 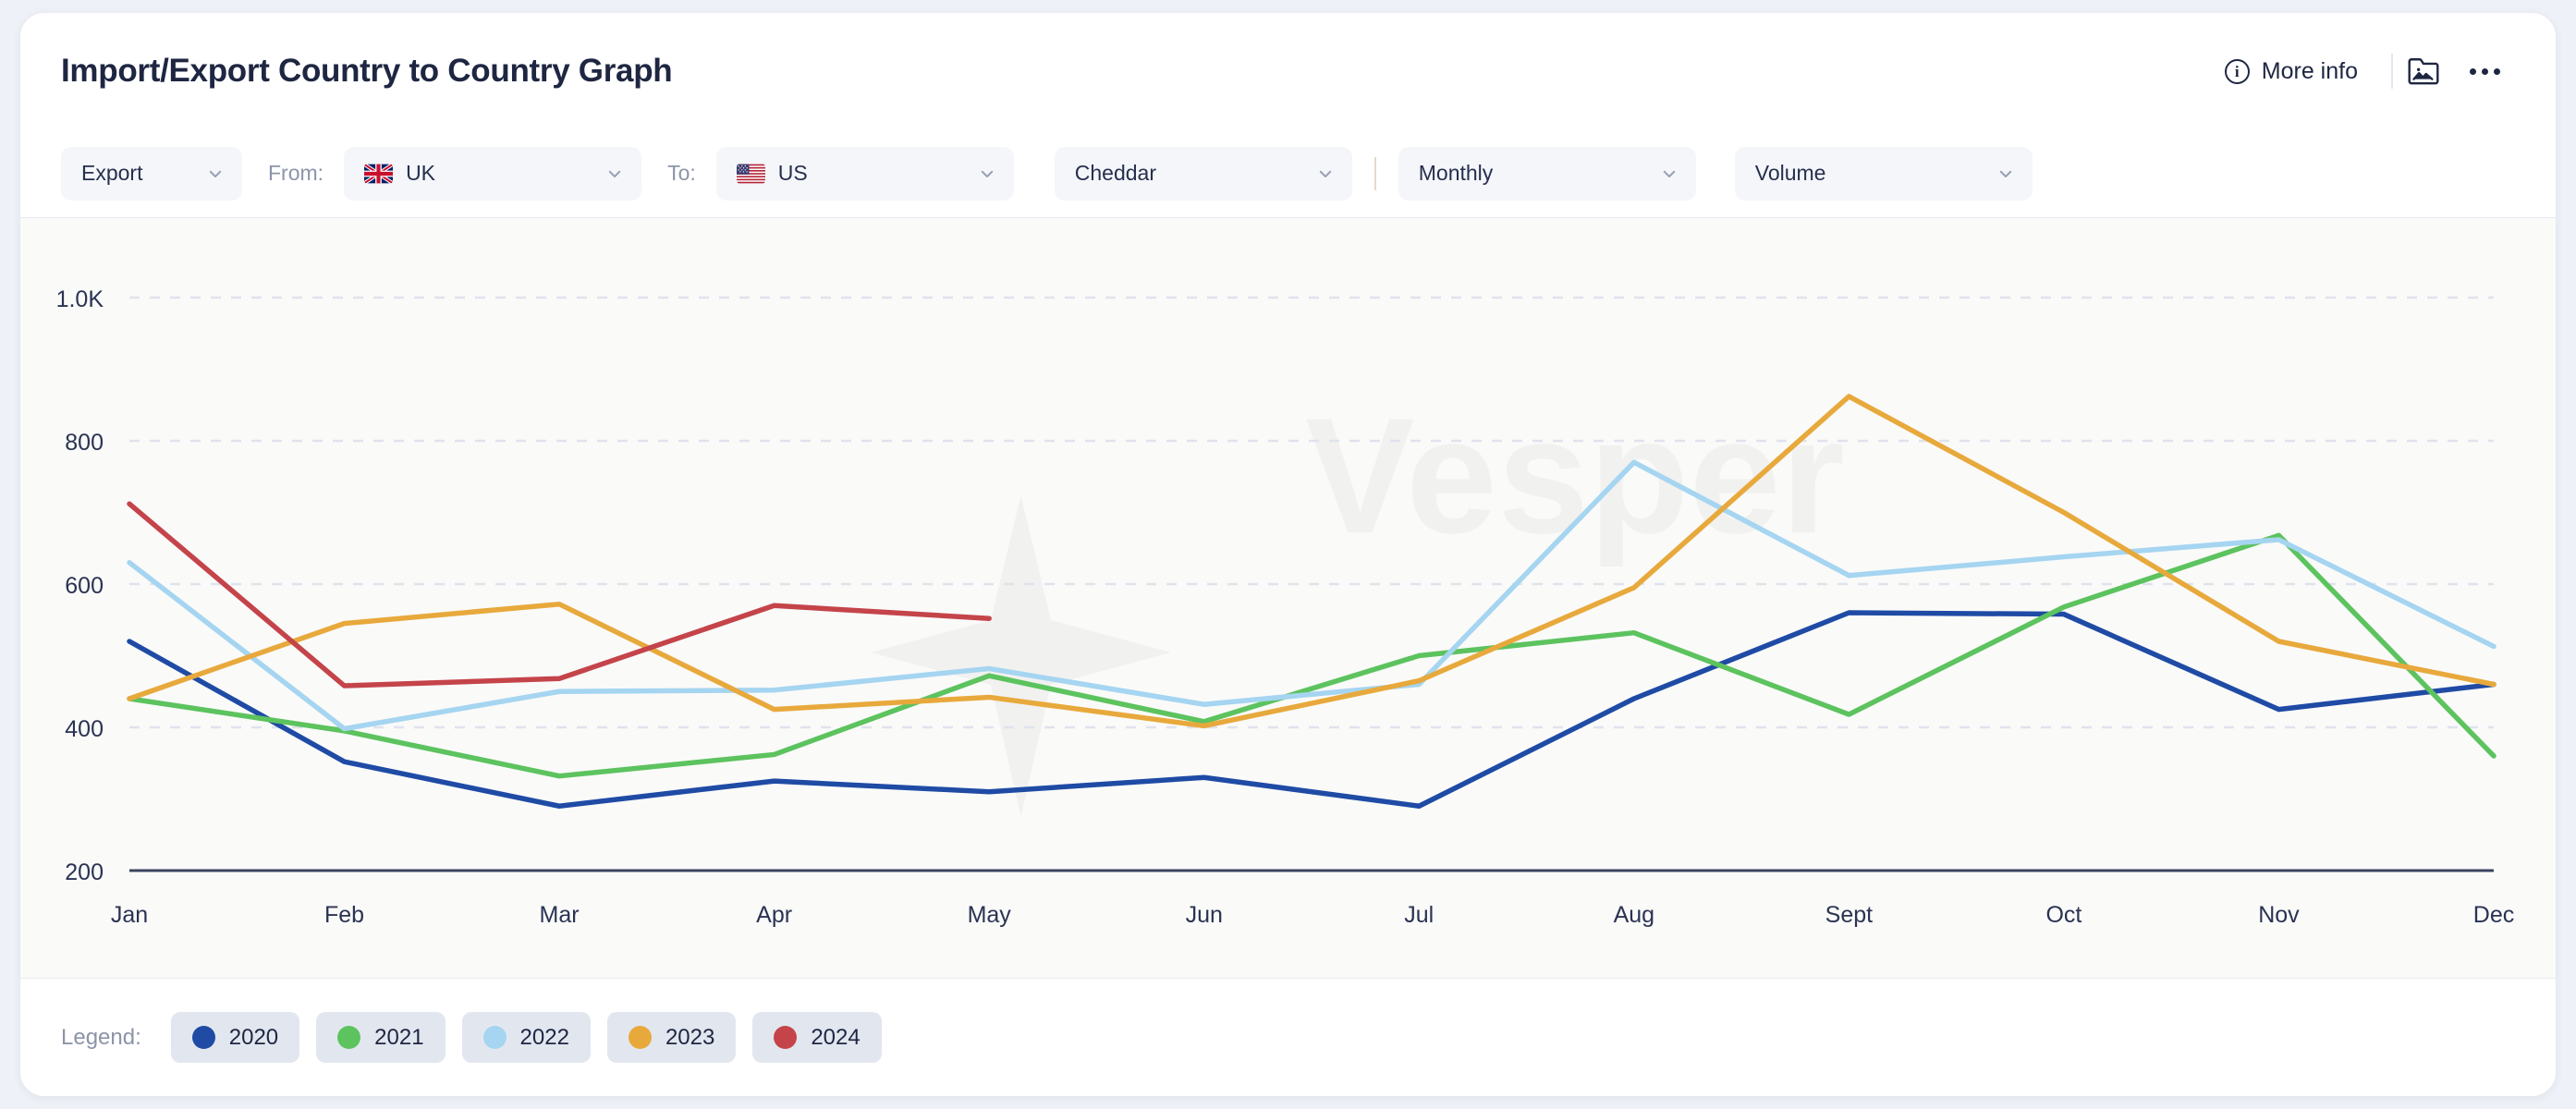 What do you see at coordinates (544, 1037) in the screenshot?
I see `legend-item-label: 2022` at bounding box center [544, 1037].